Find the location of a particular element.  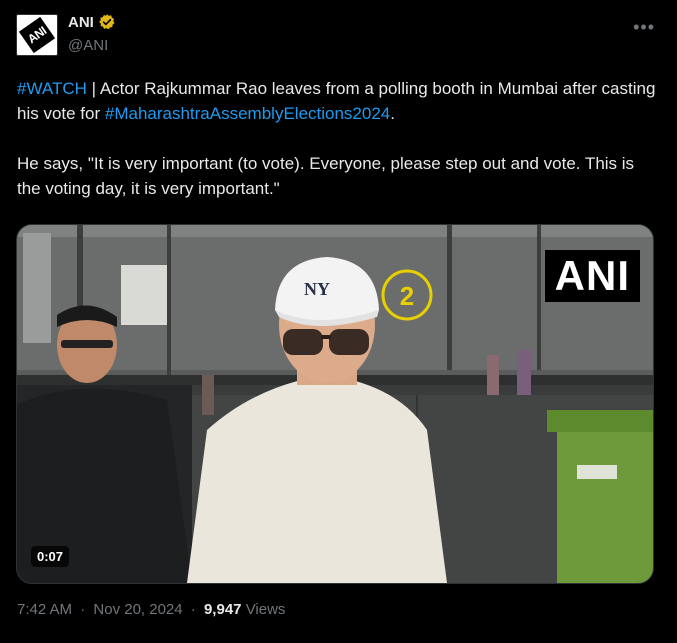

tweet-text-part2: . is located at coordinates (392, 113).